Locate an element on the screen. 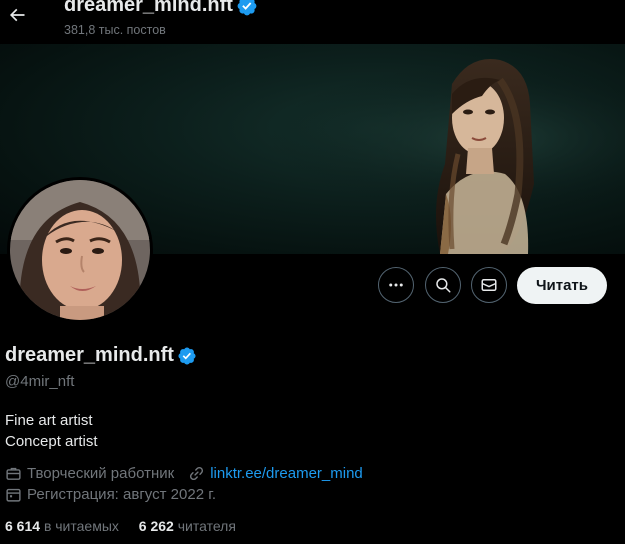 The image size is (625, 544). followers-count: 6 262 is located at coordinates (156, 526).